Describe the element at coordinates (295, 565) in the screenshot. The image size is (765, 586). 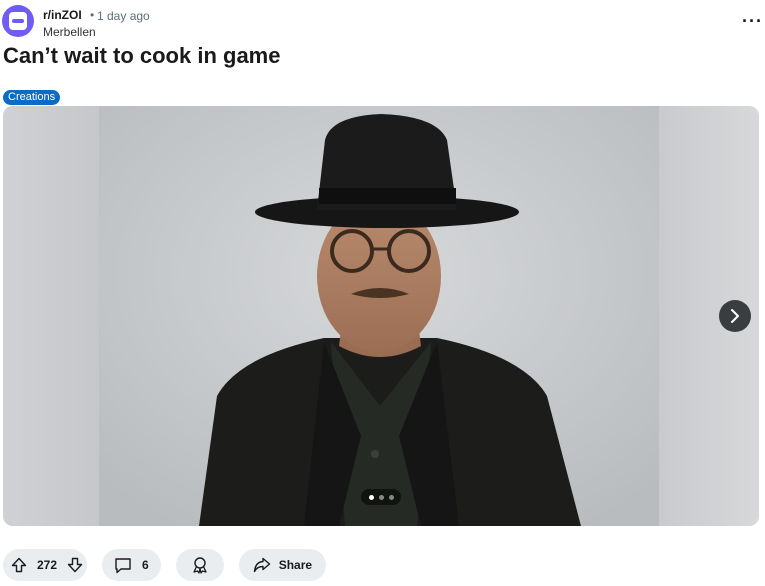
I see `share-label: Share` at that location.